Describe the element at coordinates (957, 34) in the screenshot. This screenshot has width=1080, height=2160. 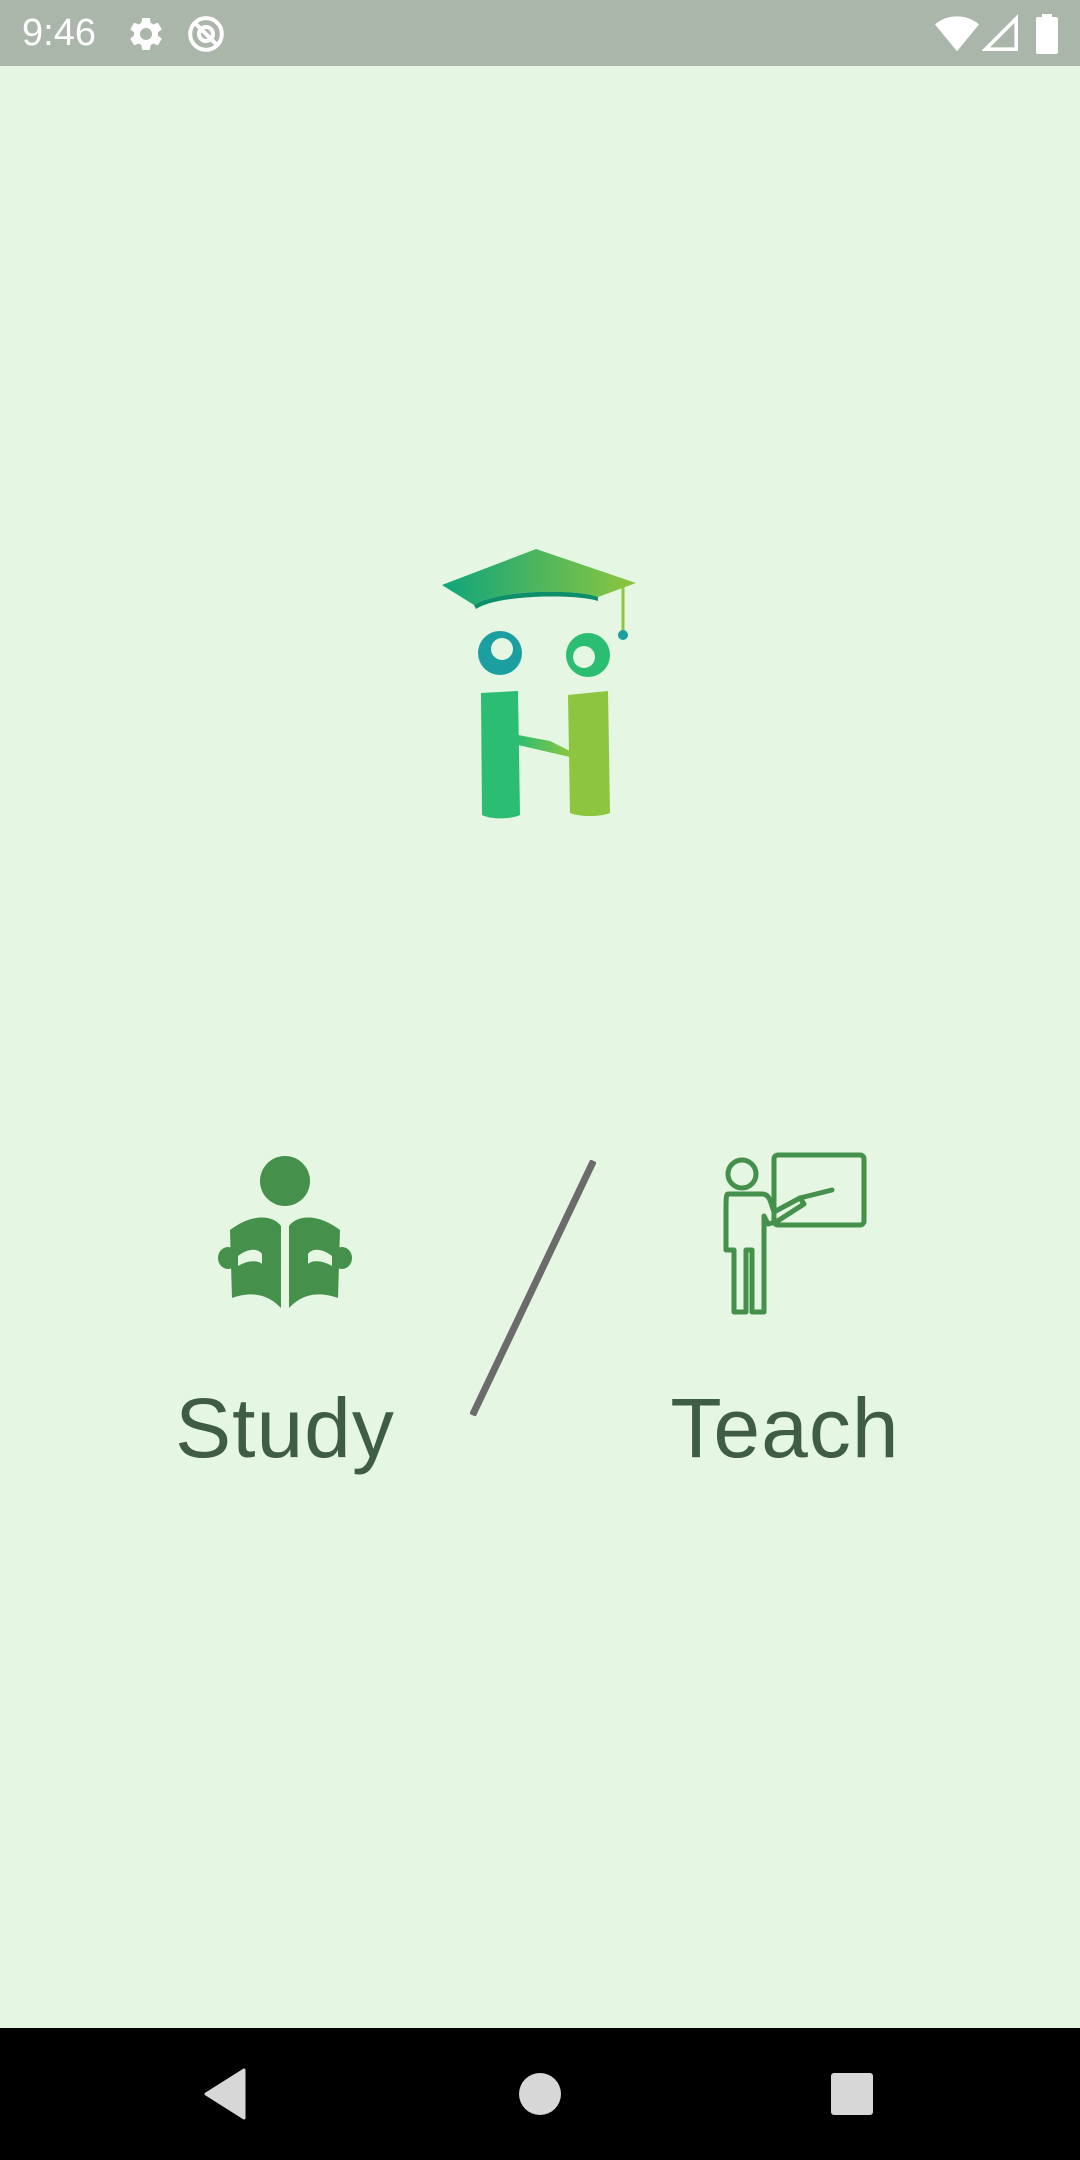
I see `wifi-icon` at that location.